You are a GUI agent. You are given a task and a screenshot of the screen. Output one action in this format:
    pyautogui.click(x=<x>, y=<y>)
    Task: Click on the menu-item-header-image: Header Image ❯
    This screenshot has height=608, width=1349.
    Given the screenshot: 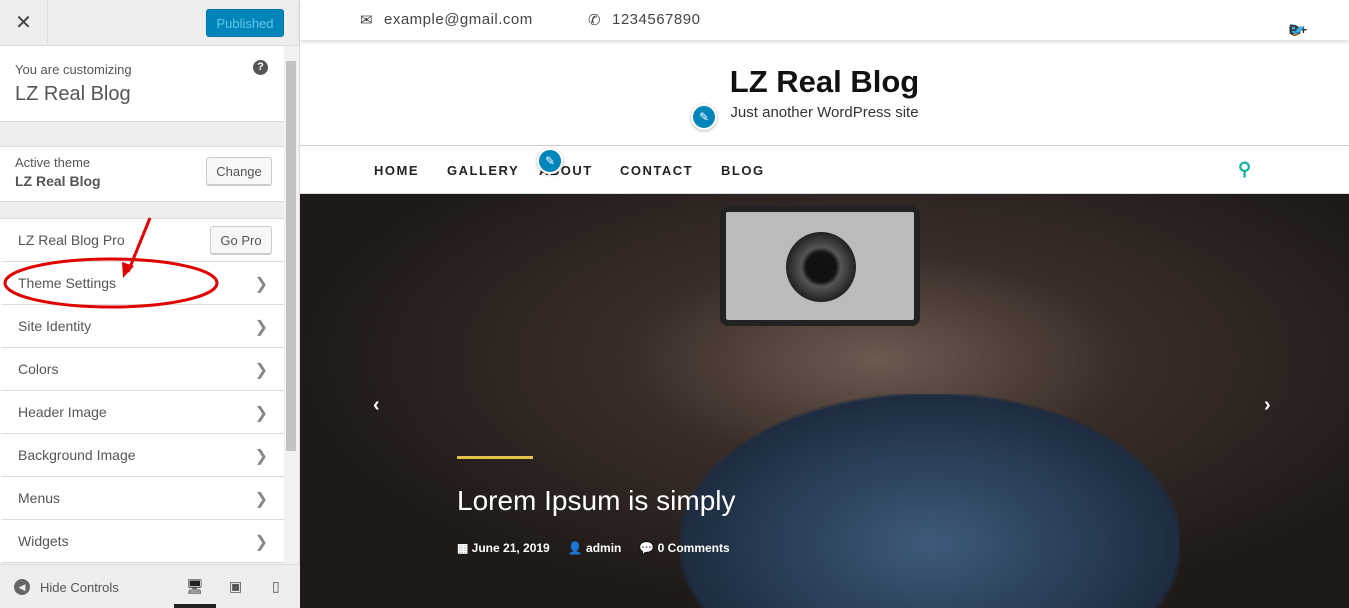 What is the action you would take?
    pyautogui.click(x=142, y=412)
    